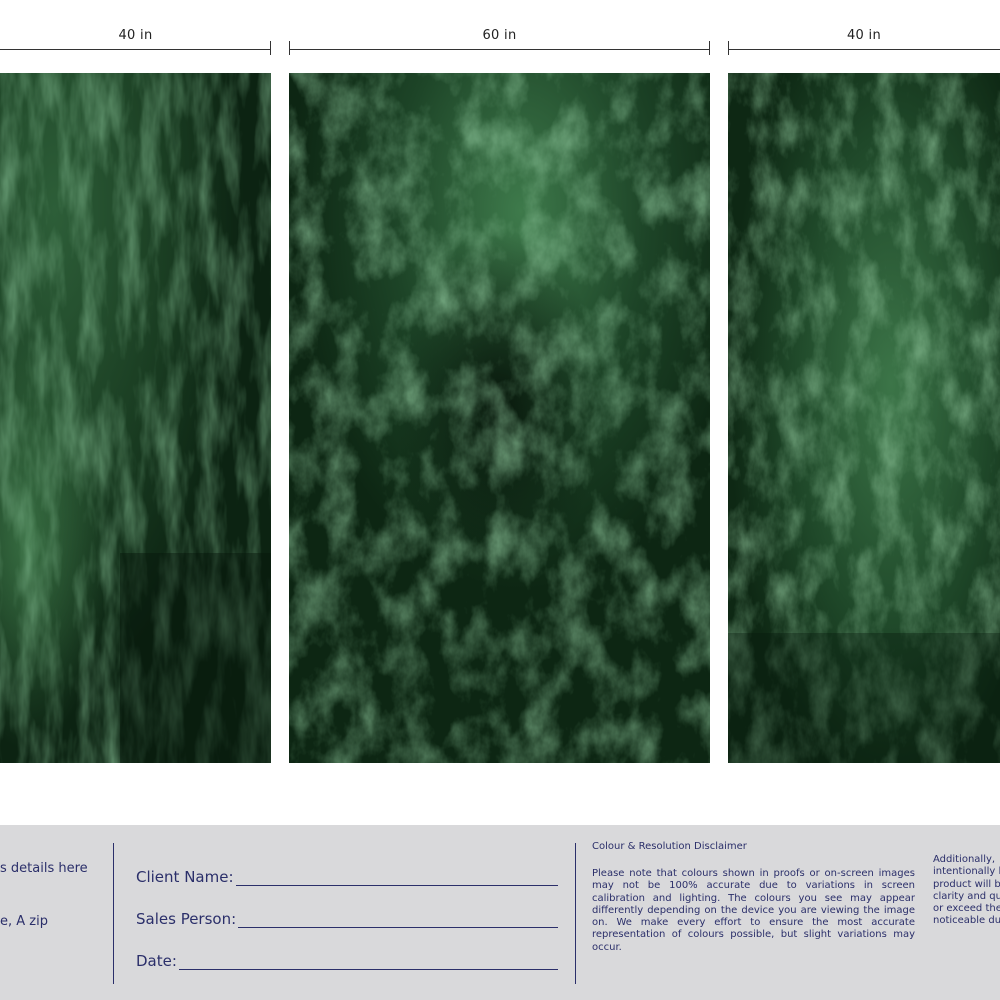 This screenshot has width=1000, height=1000. What do you see at coordinates (113, 913) in the screenshot?
I see `footer-divider-left` at bounding box center [113, 913].